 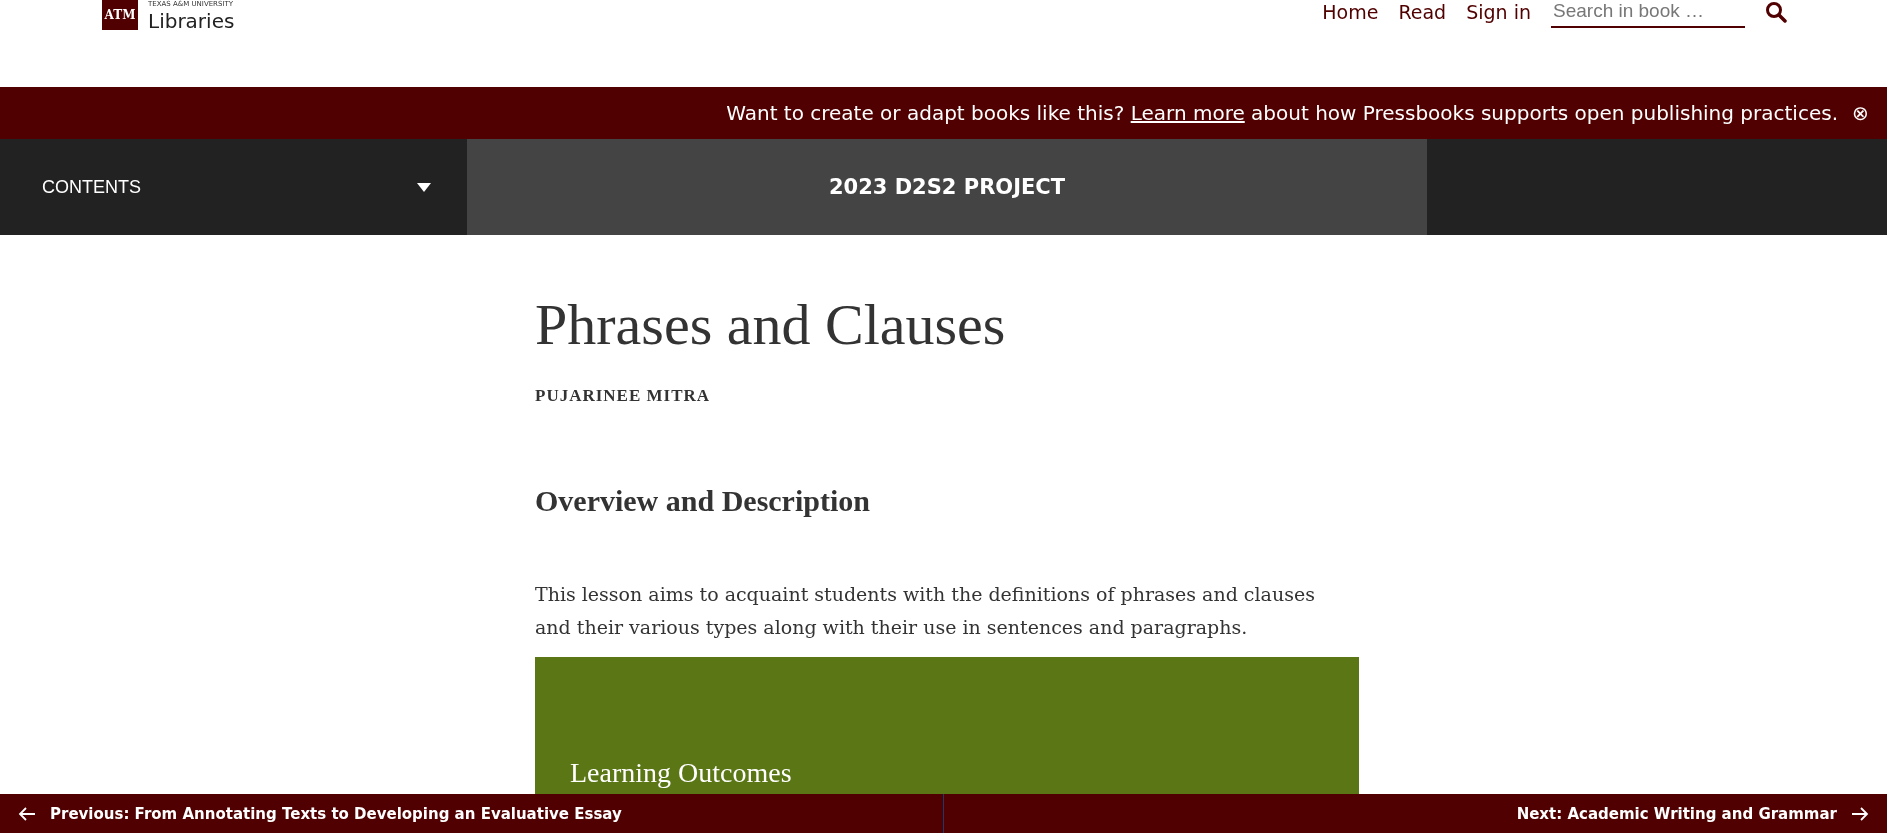 What do you see at coordinates (681, 773) in the screenshot?
I see `box-title: Learning Outcomes` at bounding box center [681, 773].